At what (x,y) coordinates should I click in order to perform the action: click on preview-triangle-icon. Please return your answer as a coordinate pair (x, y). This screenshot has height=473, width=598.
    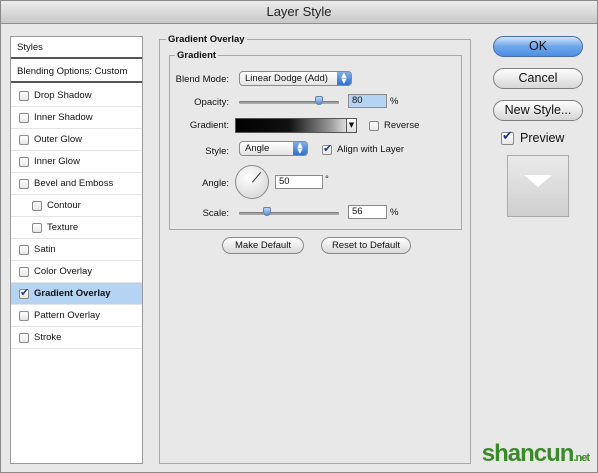
    Looking at the image, I should click on (538, 181).